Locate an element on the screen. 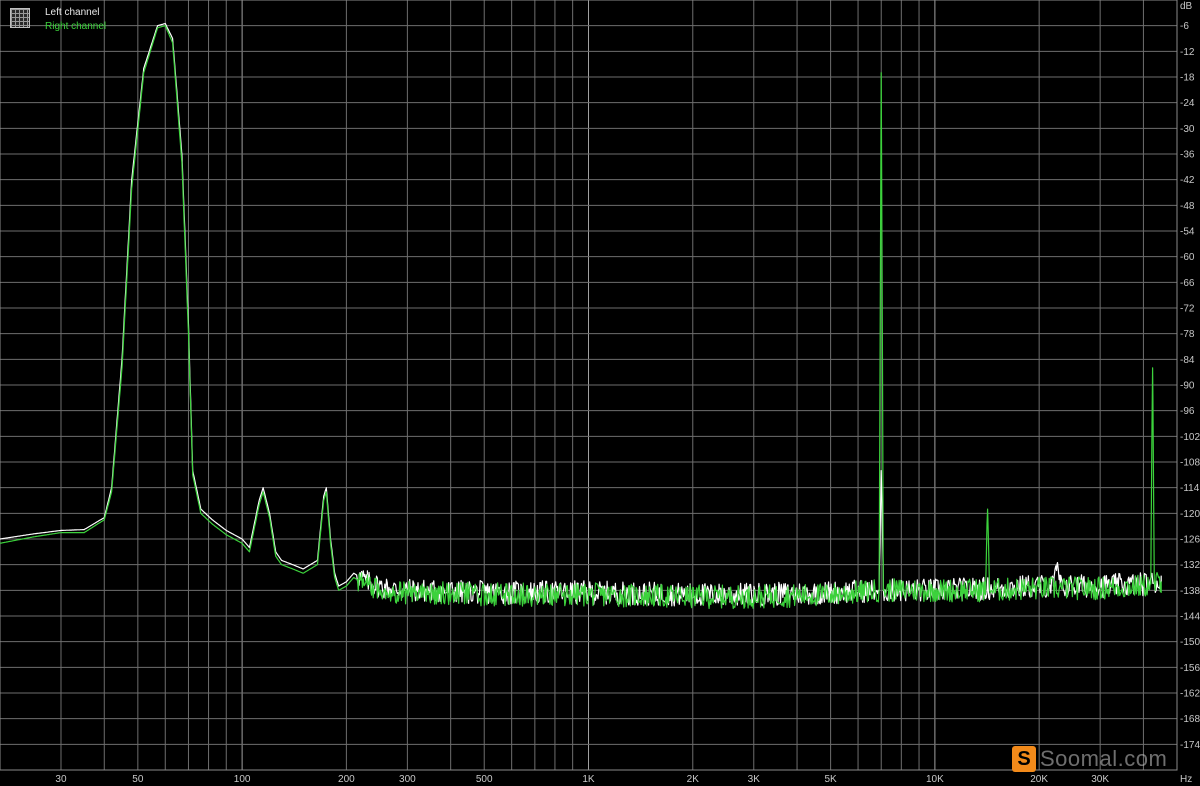 Image resolution: width=1200 pixels, height=786 pixels. y-tick-label: -138 is located at coordinates (1190, 591).